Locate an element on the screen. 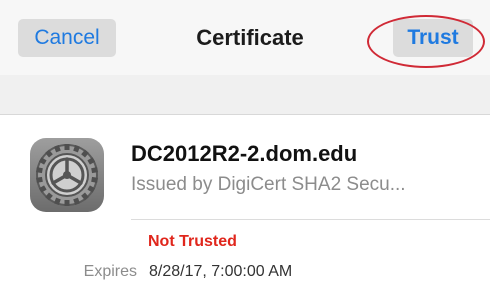 This screenshot has height=287, width=490. page-title: Certificate is located at coordinates (250, 37).